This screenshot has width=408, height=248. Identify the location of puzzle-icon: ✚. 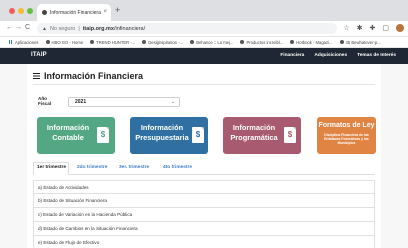
(373, 28).